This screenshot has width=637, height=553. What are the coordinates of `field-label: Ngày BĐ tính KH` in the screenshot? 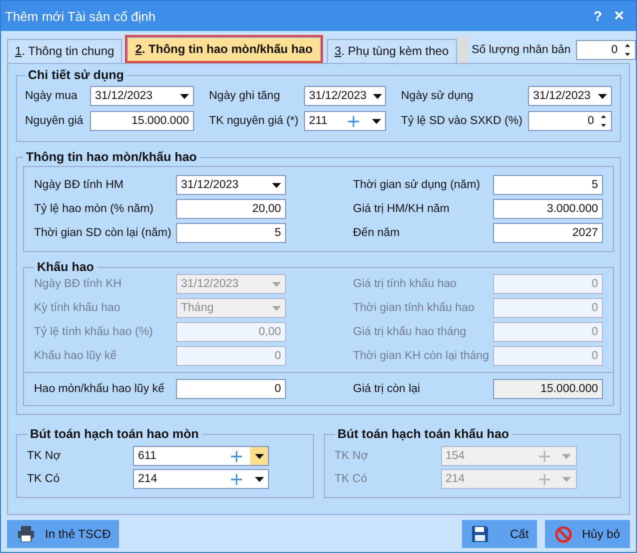 It's located at (78, 284).